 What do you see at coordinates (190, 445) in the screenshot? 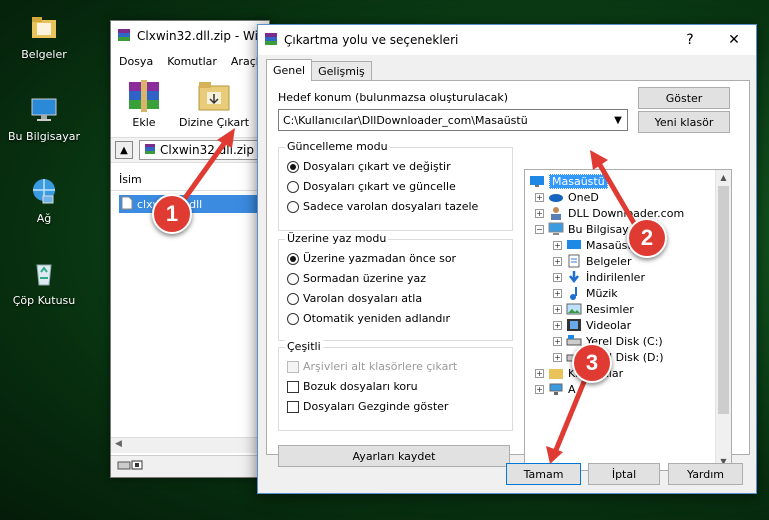
I see `horizontal-scrollbar: ◀` at bounding box center [190, 445].